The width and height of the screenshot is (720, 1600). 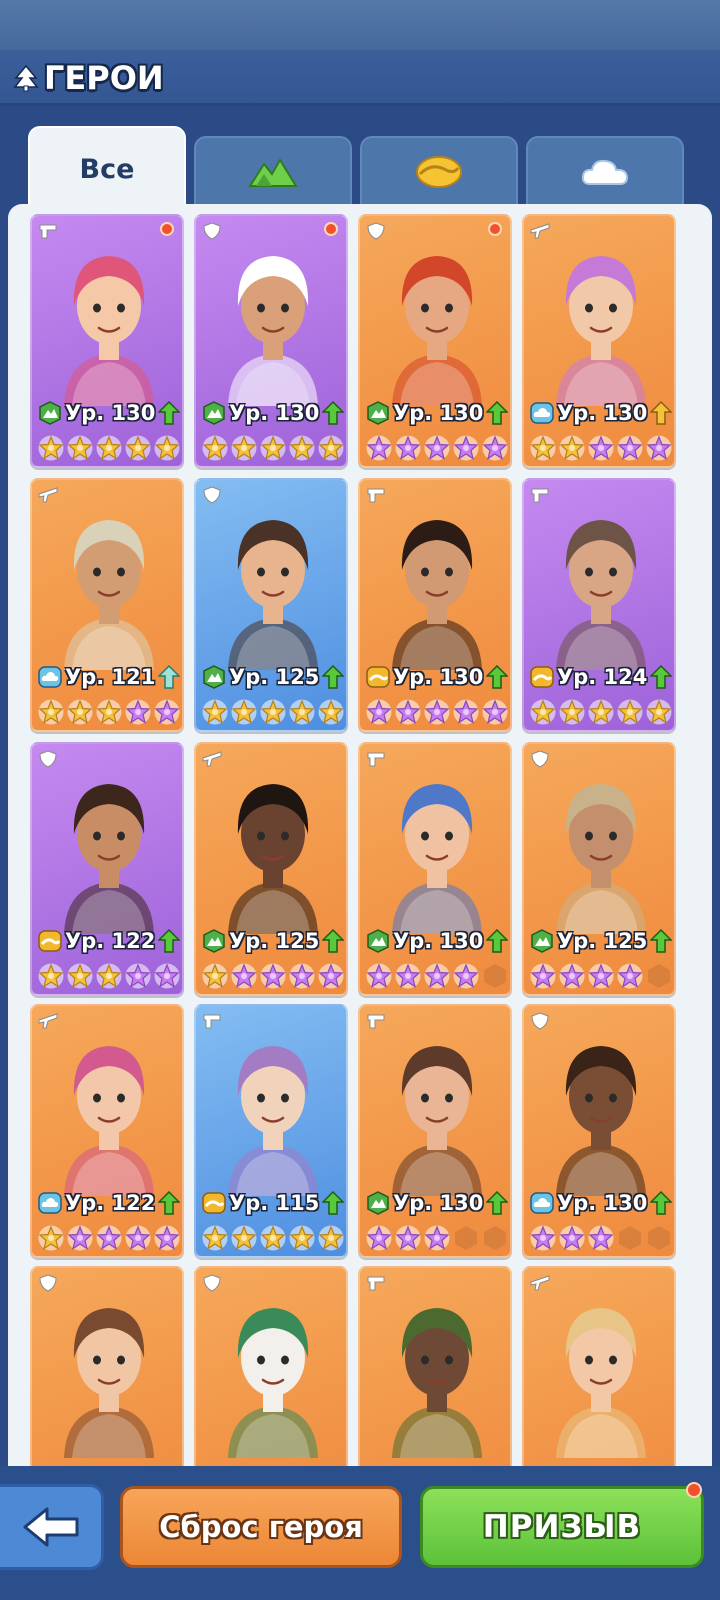 What do you see at coordinates (104, 78) in the screenshot?
I see `page-title-text: ГЕРОИ` at bounding box center [104, 78].